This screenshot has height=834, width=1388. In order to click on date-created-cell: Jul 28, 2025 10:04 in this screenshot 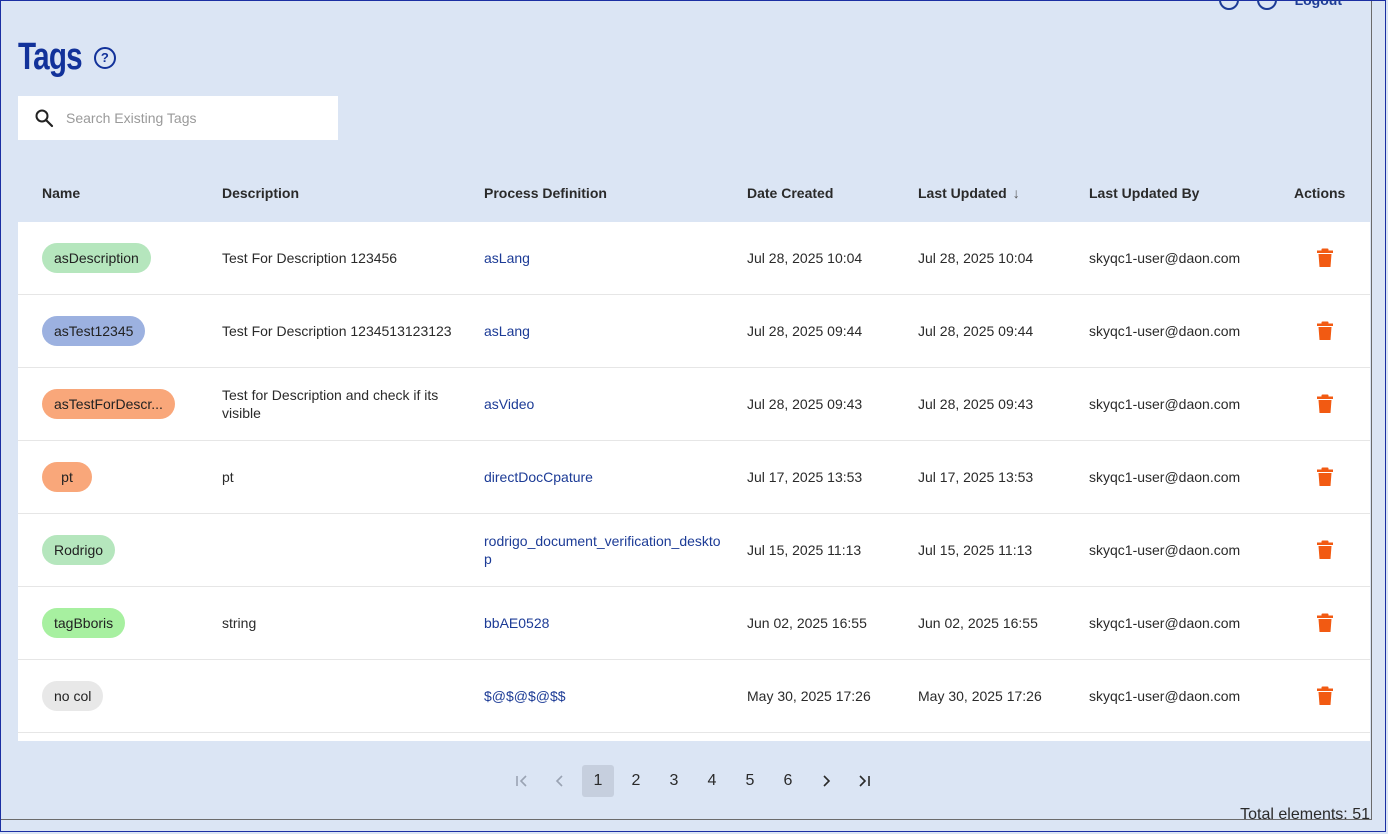, I will do `click(805, 258)`.